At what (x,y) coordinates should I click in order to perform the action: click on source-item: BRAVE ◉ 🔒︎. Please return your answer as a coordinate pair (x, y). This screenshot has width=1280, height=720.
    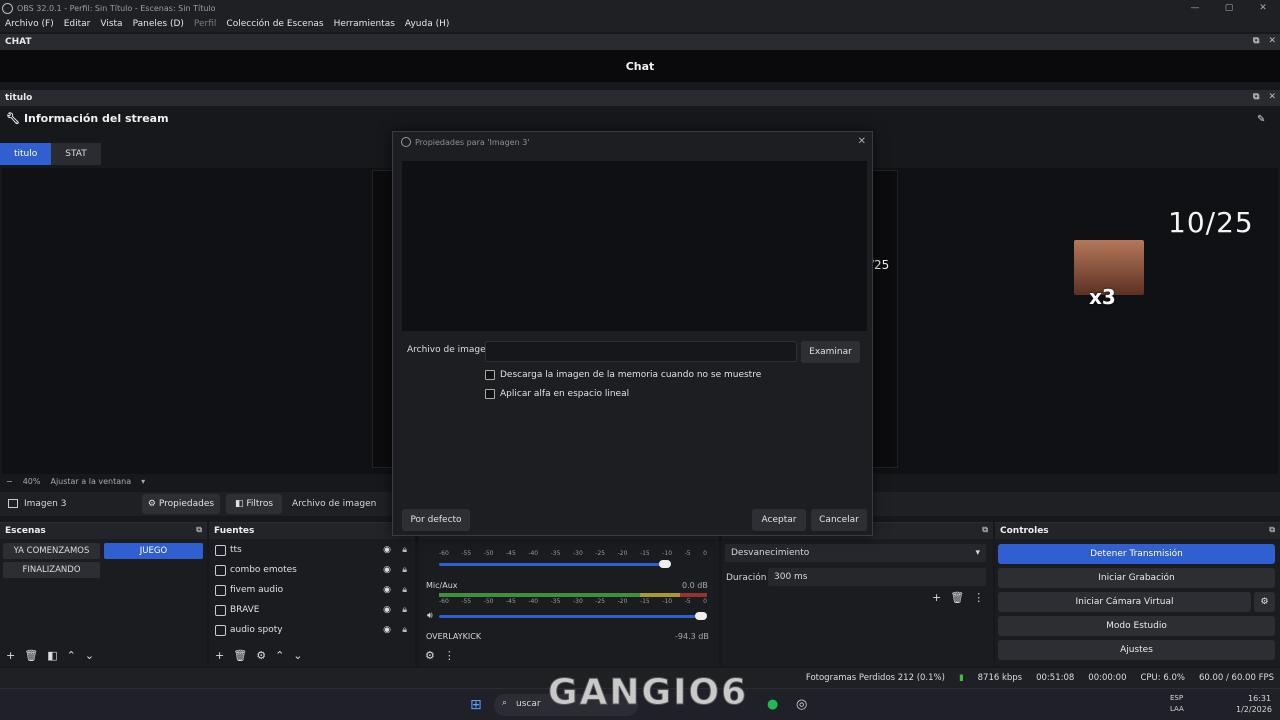
    Looking at the image, I should click on (313, 610).